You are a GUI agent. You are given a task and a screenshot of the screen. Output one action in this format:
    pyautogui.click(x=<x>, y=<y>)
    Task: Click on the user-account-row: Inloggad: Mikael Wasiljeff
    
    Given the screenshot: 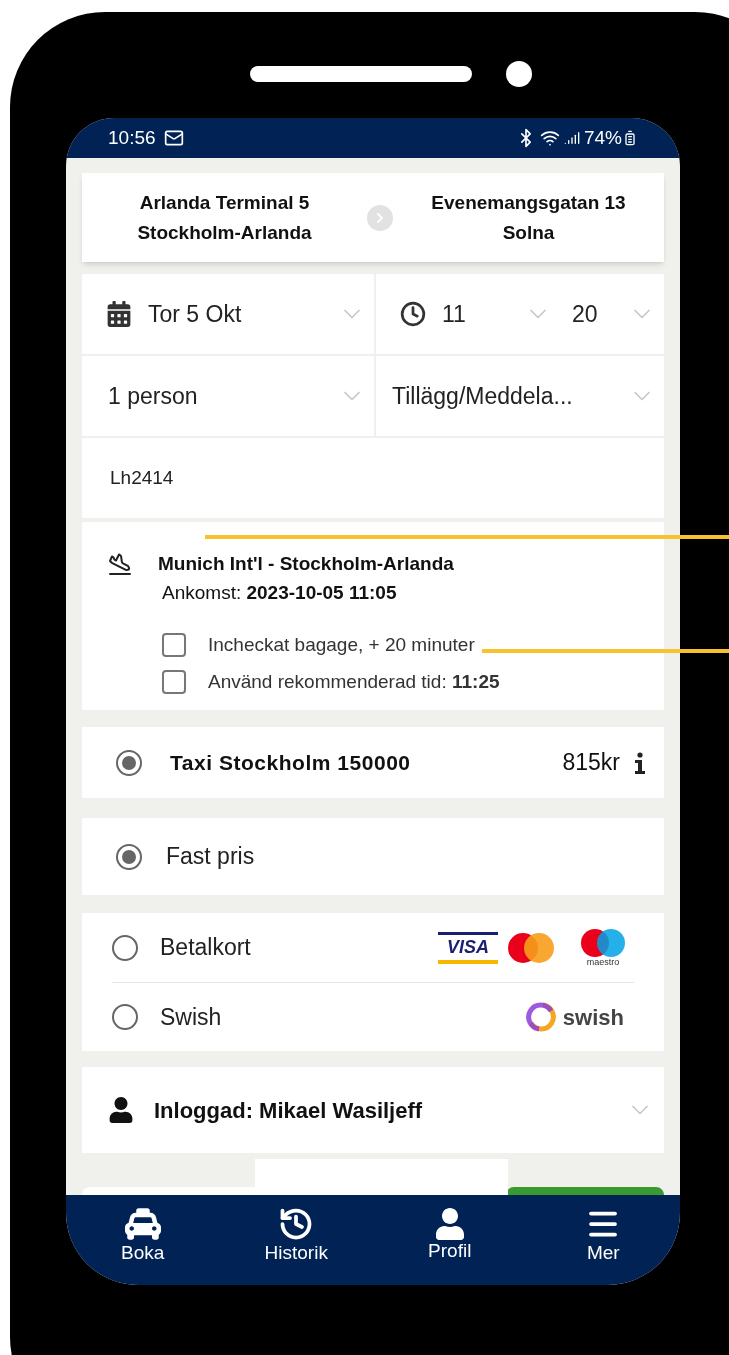 What is the action you would take?
    pyautogui.click(x=373, y=1110)
    